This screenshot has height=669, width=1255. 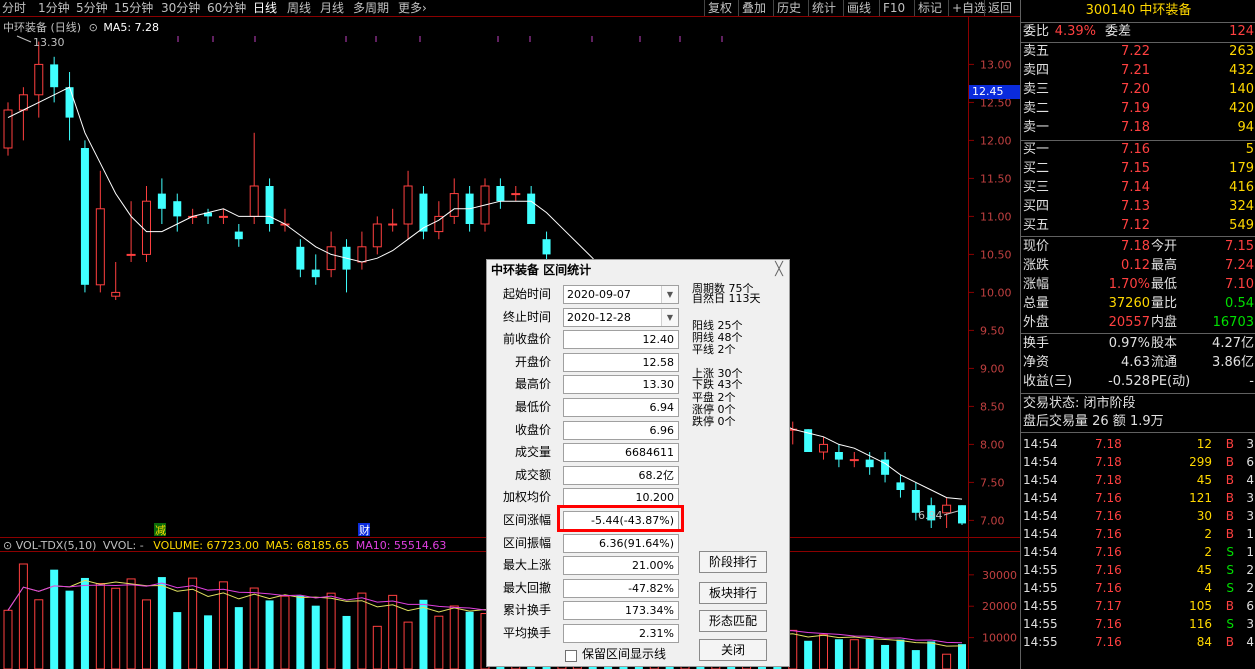 I want to click on back-button: 返回, so click(x=999, y=8).